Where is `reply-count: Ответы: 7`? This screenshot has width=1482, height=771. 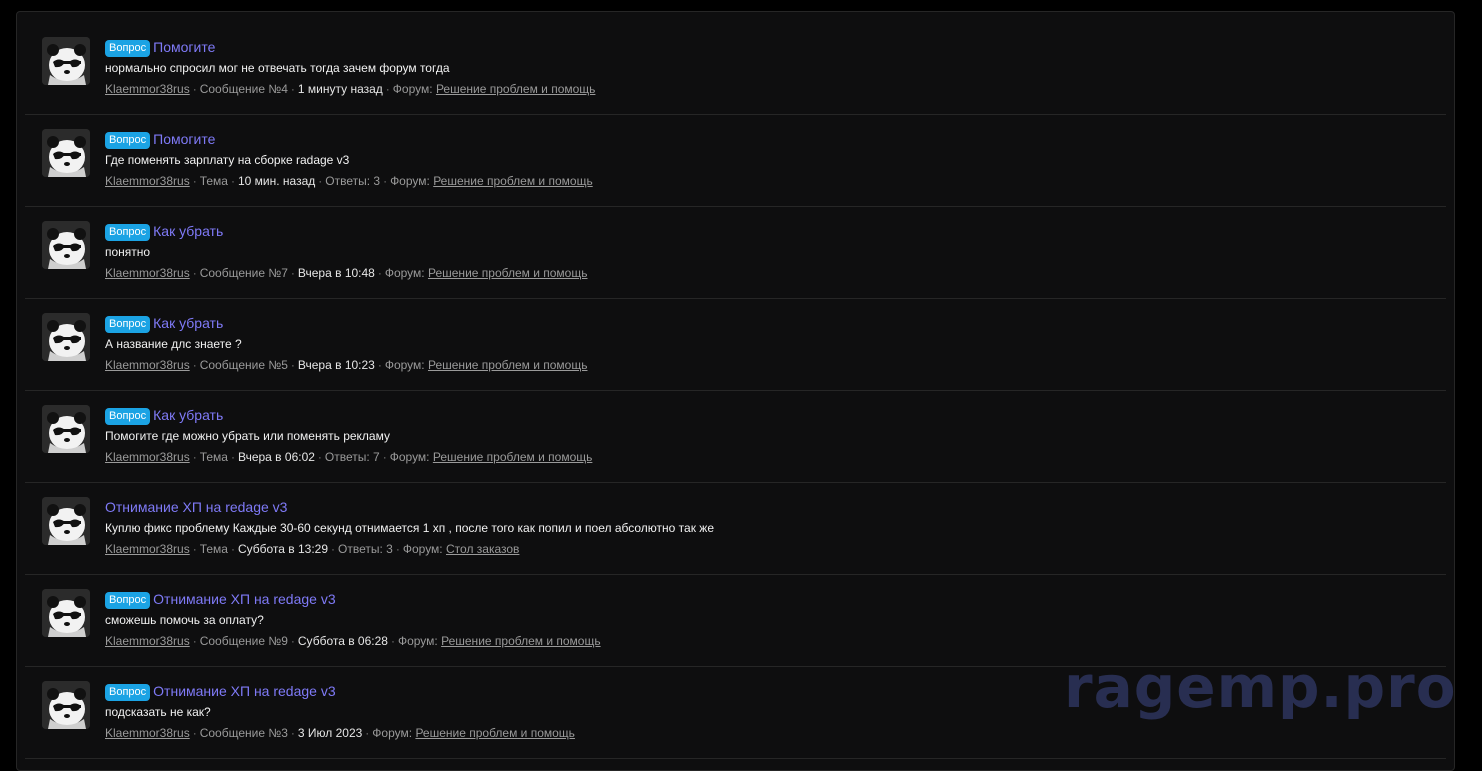 reply-count: Ответы: 7 is located at coordinates (352, 457).